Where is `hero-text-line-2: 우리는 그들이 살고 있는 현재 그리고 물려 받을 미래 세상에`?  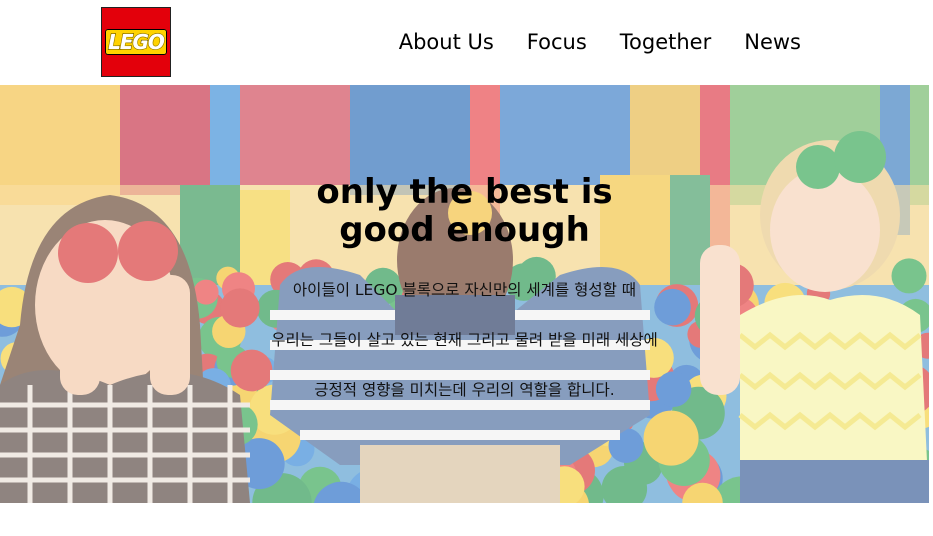 hero-text-line-2: 우리는 그들이 살고 있는 현재 그리고 물려 받을 미래 세상에 is located at coordinates (464, 340).